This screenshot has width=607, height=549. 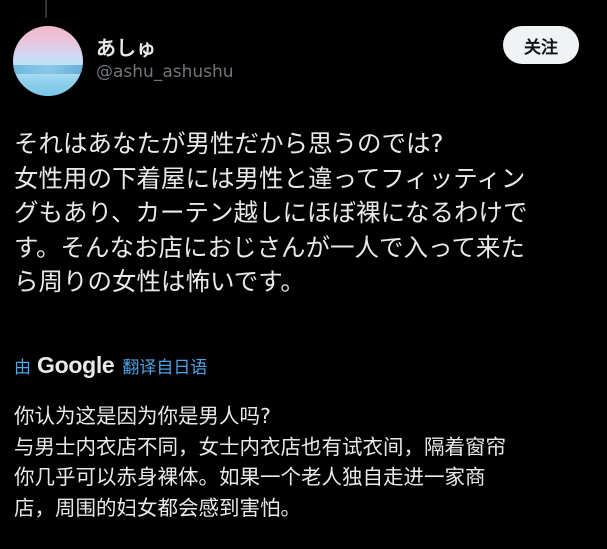 What do you see at coordinates (48, 69) in the screenshot?
I see `avatar-sky-band` at bounding box center [48, 69].